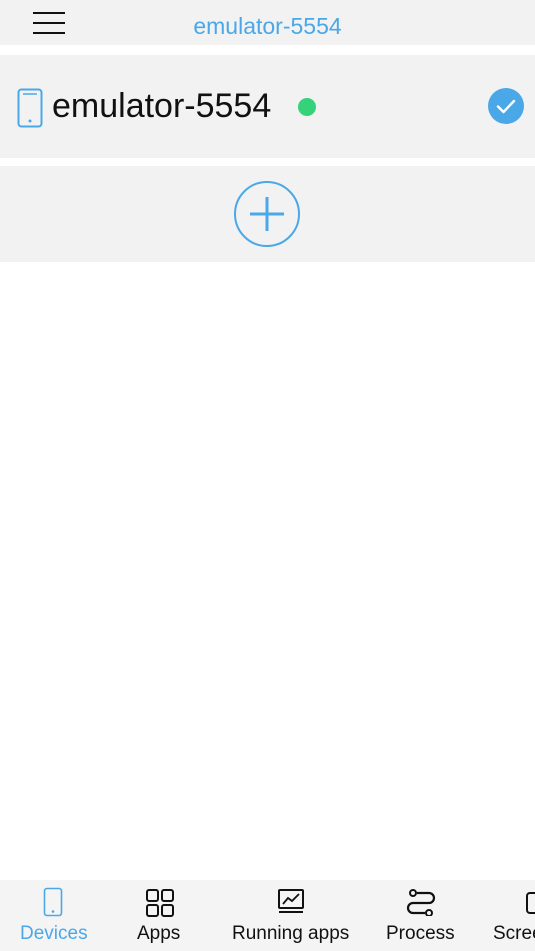  Describe the element at coordinates (292, 915) in the screenshot. I see `nav-tab-running-apps: Running apps` at that location.